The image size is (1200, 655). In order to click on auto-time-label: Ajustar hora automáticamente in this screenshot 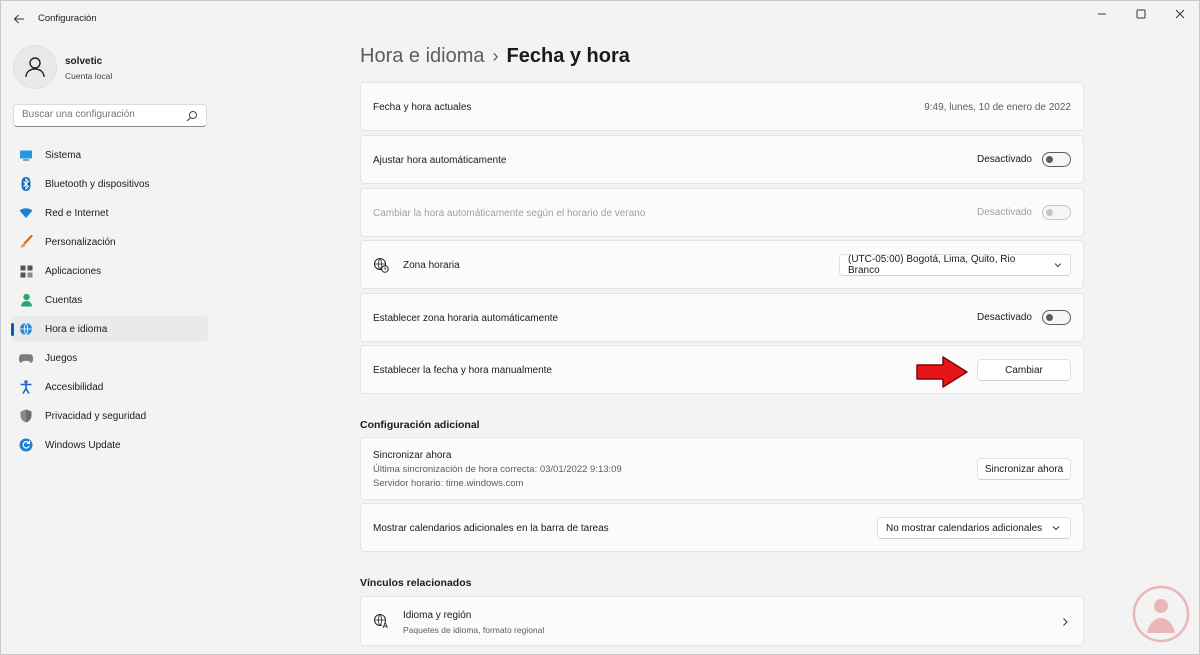, I will do `click(440, 160)`.